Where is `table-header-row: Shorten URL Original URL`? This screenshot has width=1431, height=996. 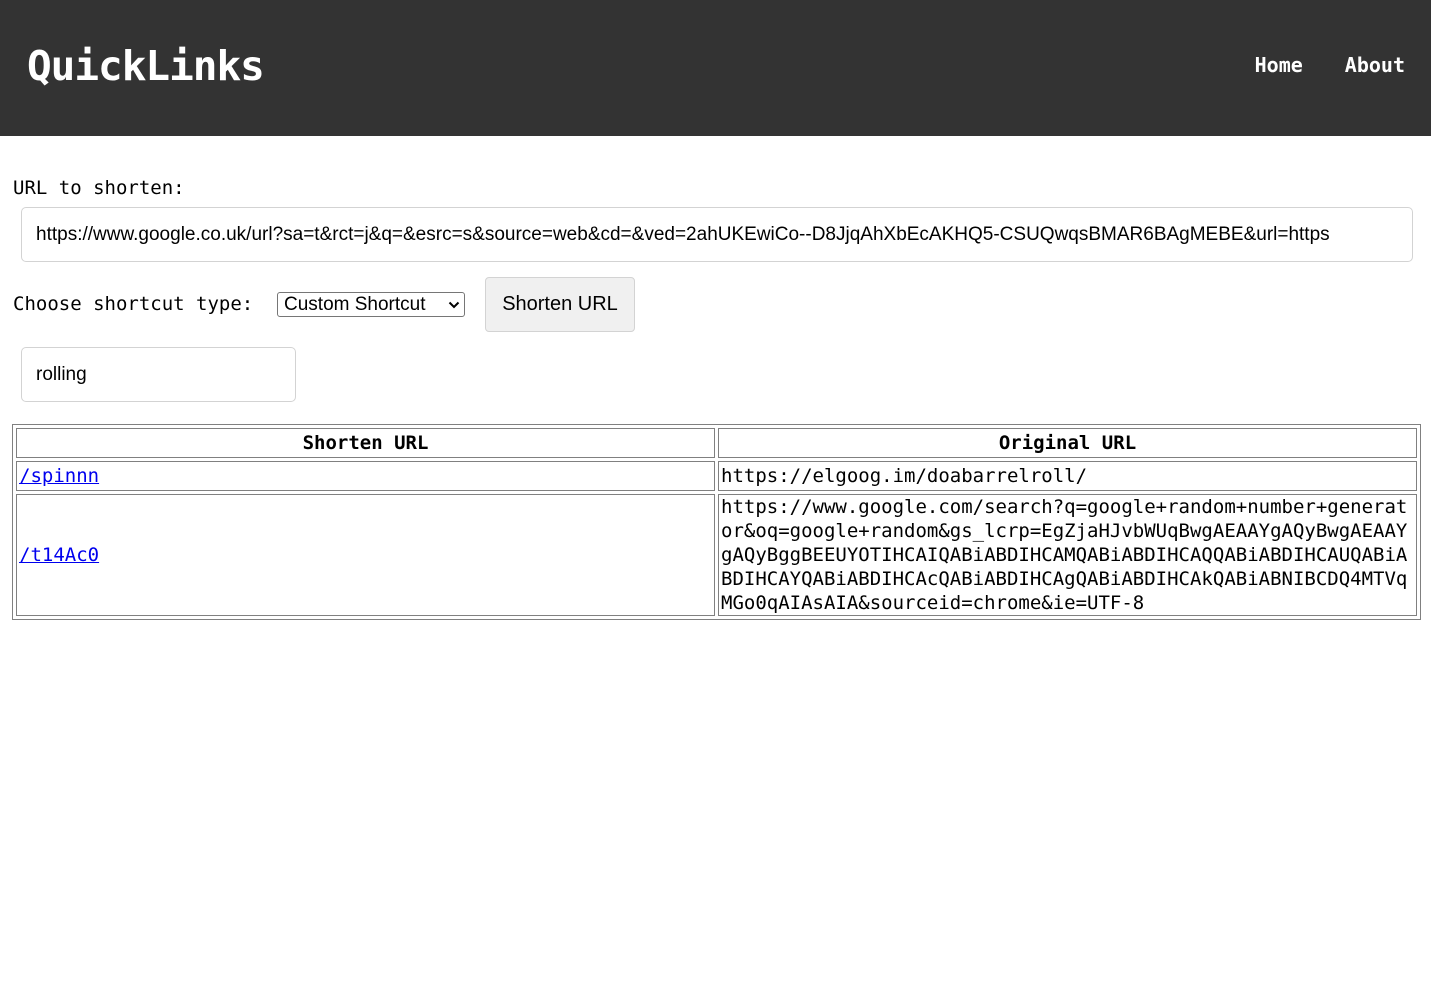 table-header-row: Shorten URL Original URL is located at coordinates (716, 443).